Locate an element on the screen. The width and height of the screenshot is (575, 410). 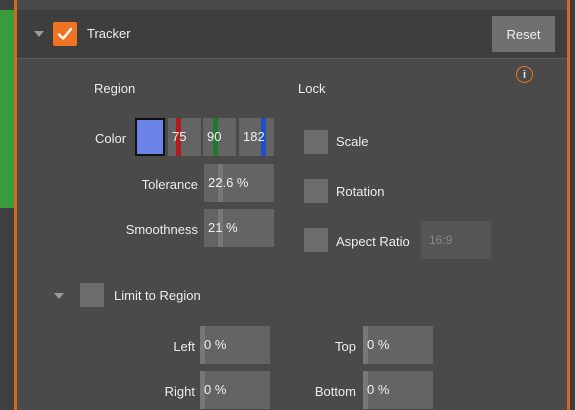
scrollbar-track is located at coordinates (572, 205).